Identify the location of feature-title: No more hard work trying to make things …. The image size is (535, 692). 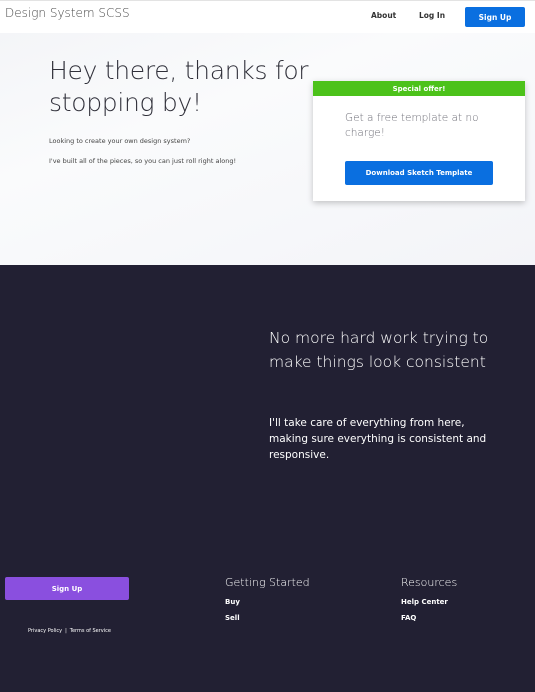
(379, 350).